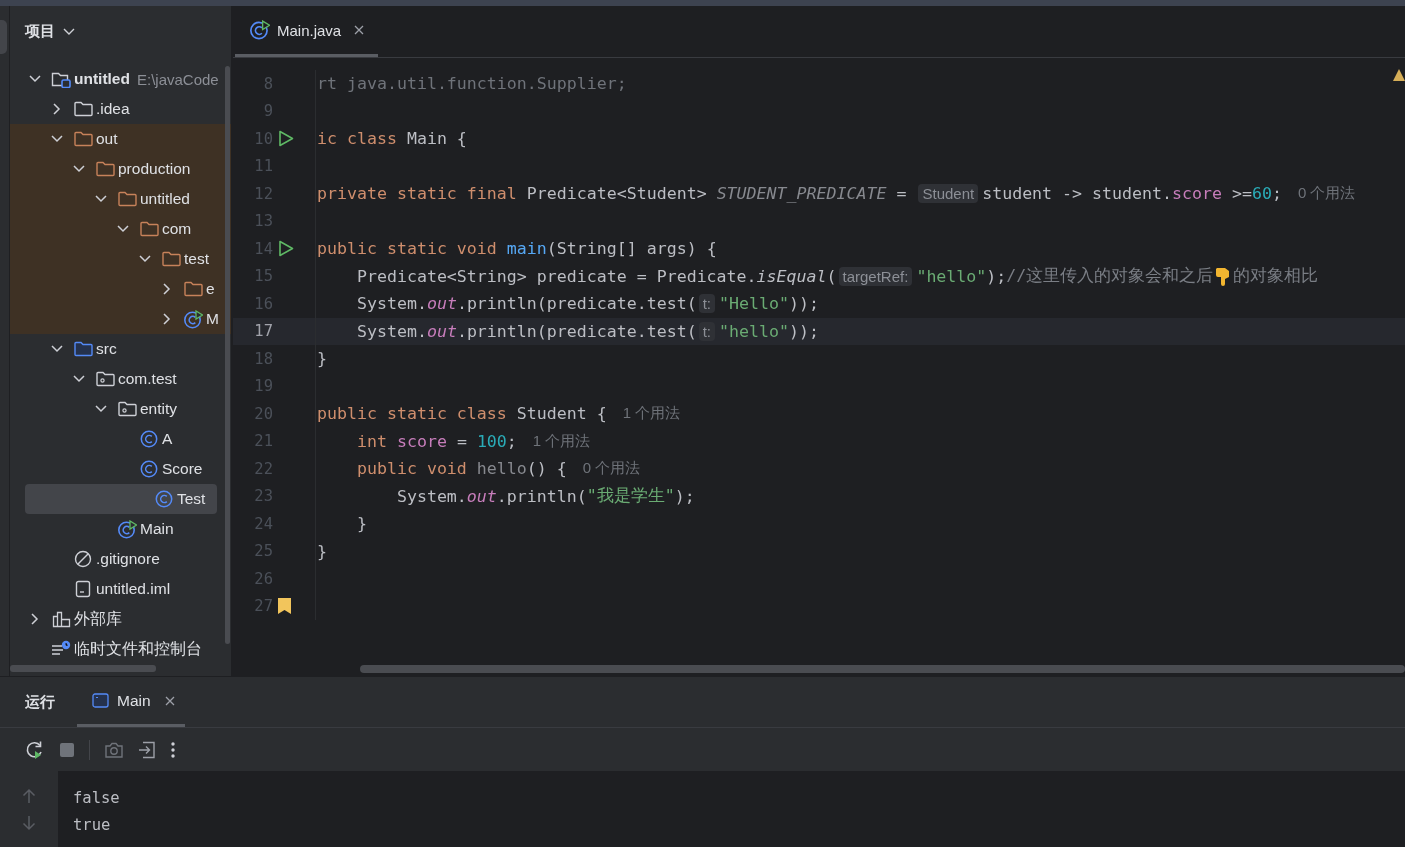 Image resolution: width=1405 pixels, height=847 pixels. What do you see at coordinates (177, 229) in the screenshot?
I see `tree-item-label: com` at bounding box center [177, 229].